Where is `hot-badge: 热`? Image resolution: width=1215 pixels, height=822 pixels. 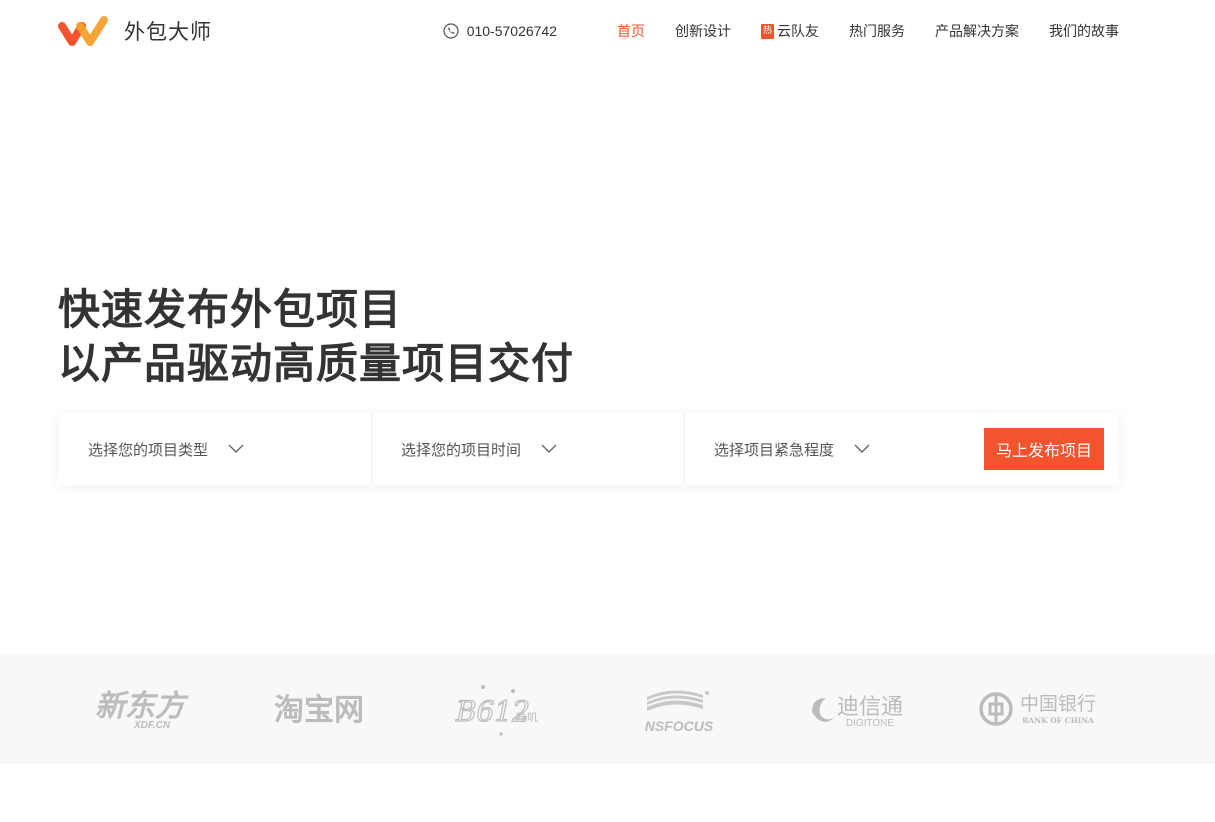 hot-badge: 热 is located at coordinates (767, 31).